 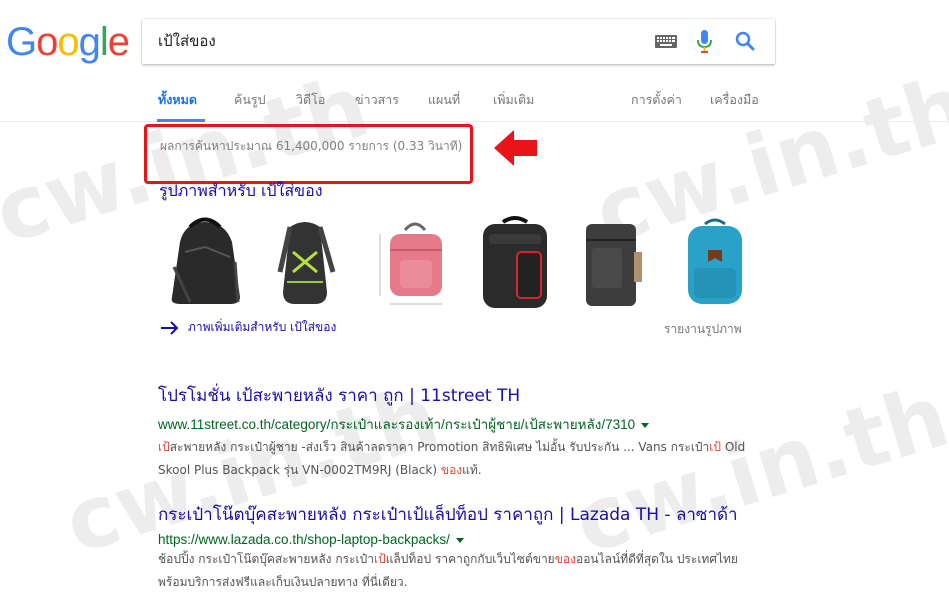 I want to click on keyboard-icon, so click(x=666, y=41).